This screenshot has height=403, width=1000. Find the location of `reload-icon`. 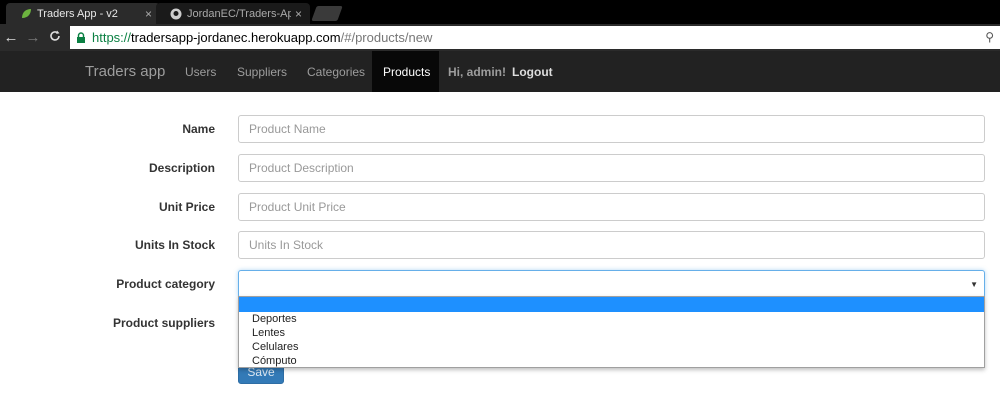

reload-icon is located at coordinates (55, 37).